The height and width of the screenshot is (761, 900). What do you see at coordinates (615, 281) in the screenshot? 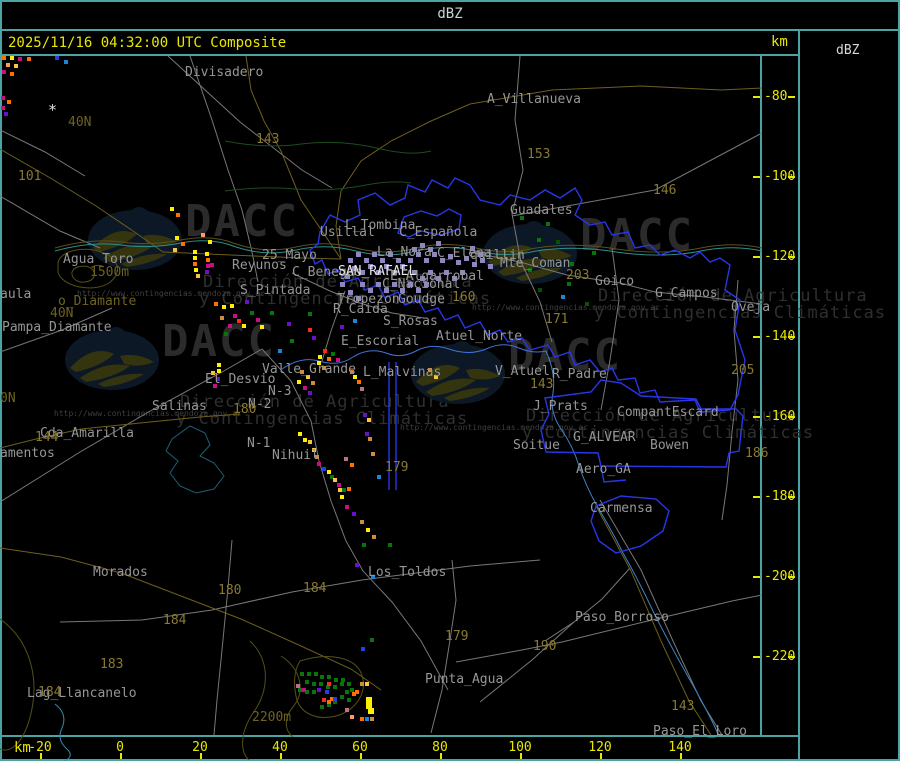
I see `town-label: Goico` at bounding box center [615, 281].